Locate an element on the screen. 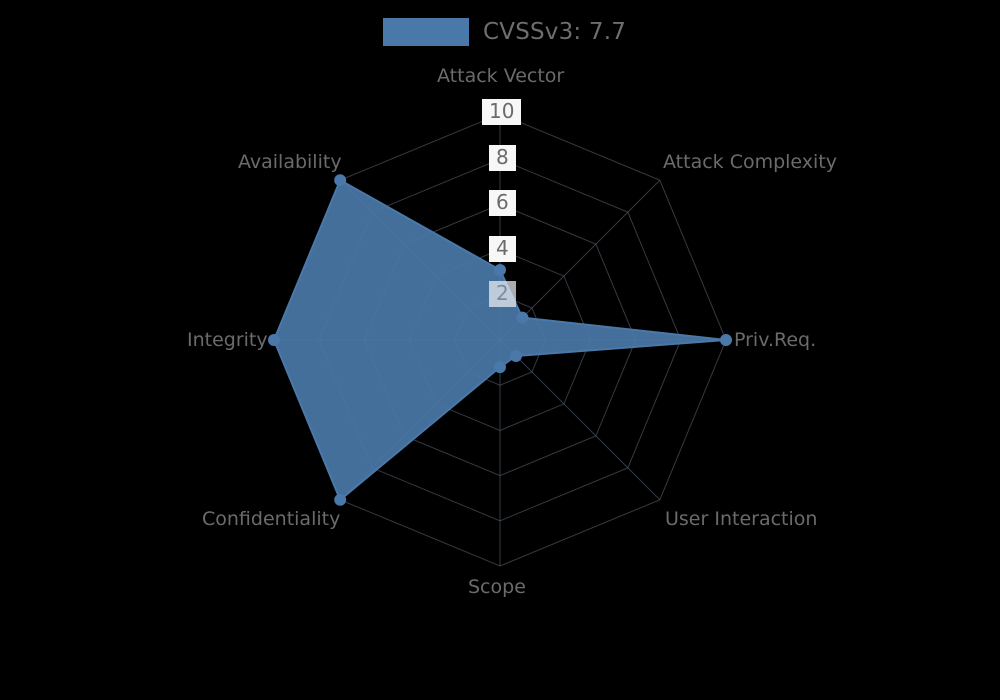 This screenshot has width=1000, height=700. data-point-user-interaction is located at coordinates (515, 355).